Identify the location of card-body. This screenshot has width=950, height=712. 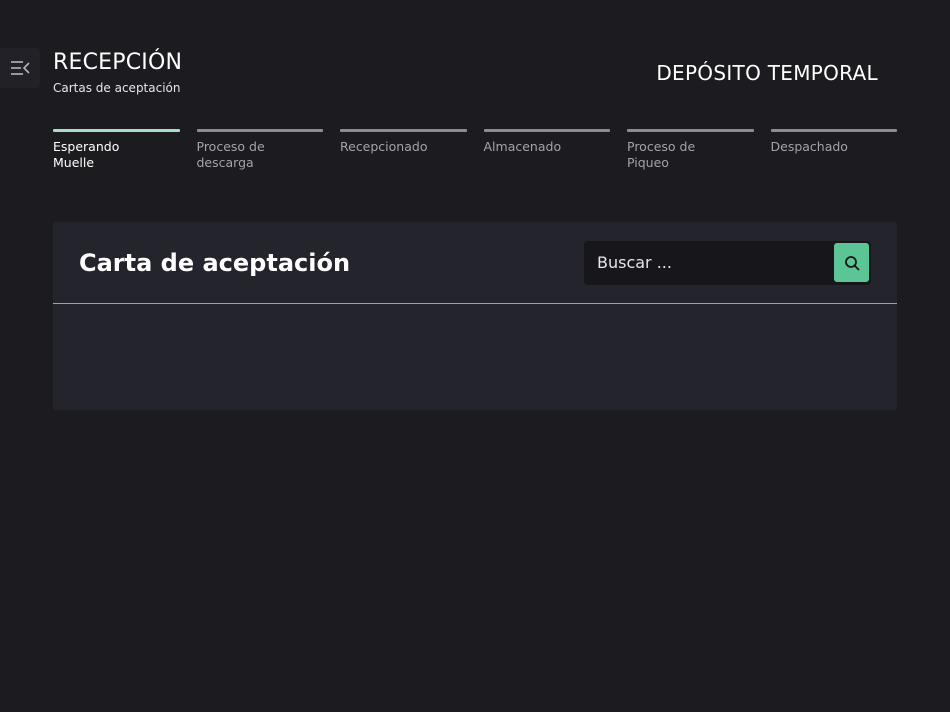
(475, 356).